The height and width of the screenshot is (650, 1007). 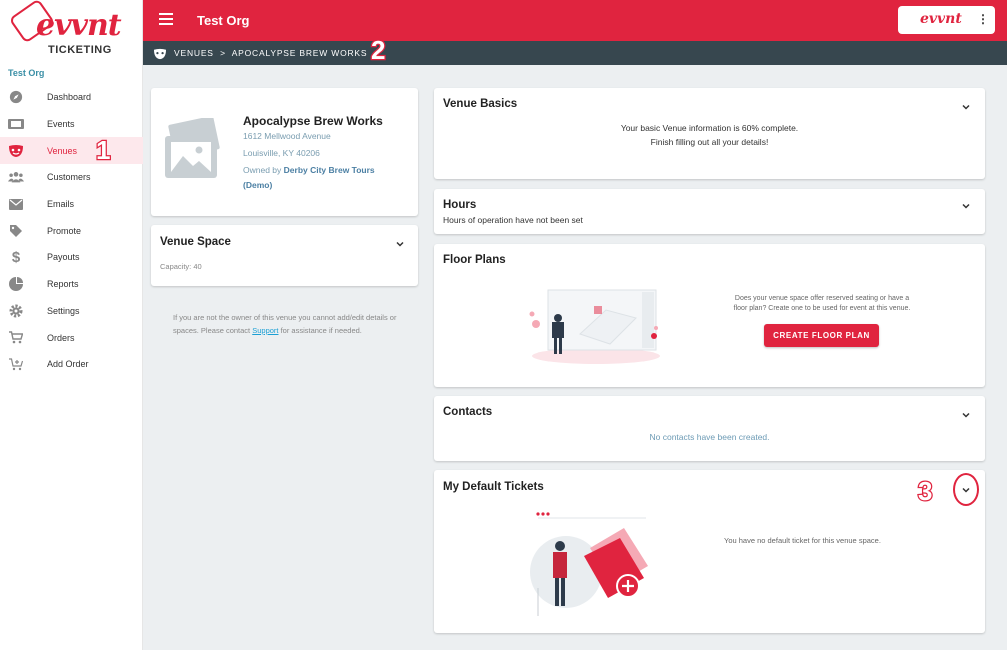 I want to click on pie-chart-icon, so click(x=16, y=284).